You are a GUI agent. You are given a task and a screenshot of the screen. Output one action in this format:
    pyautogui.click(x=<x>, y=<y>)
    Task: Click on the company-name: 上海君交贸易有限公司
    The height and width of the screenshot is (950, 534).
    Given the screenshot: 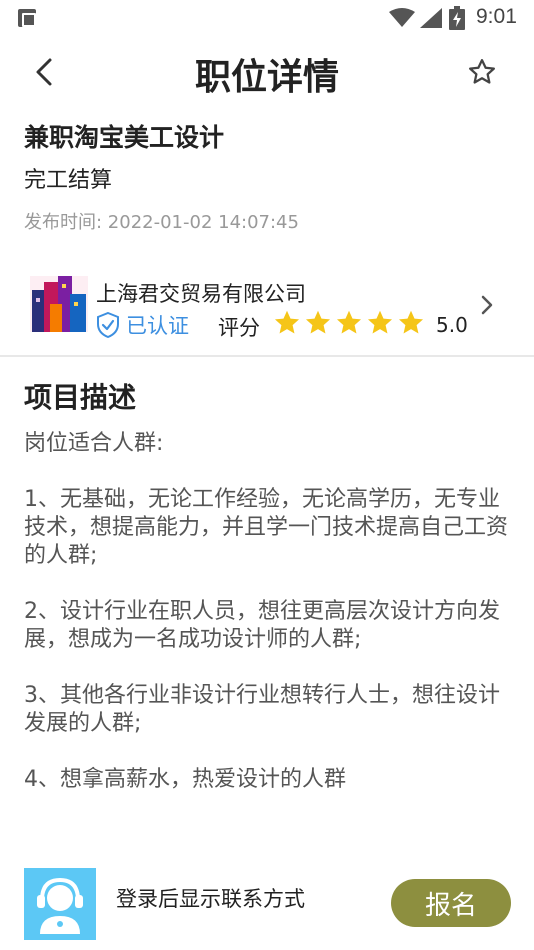 What is the action you would take?
    pyautogui.click(x=201, y=294)
    